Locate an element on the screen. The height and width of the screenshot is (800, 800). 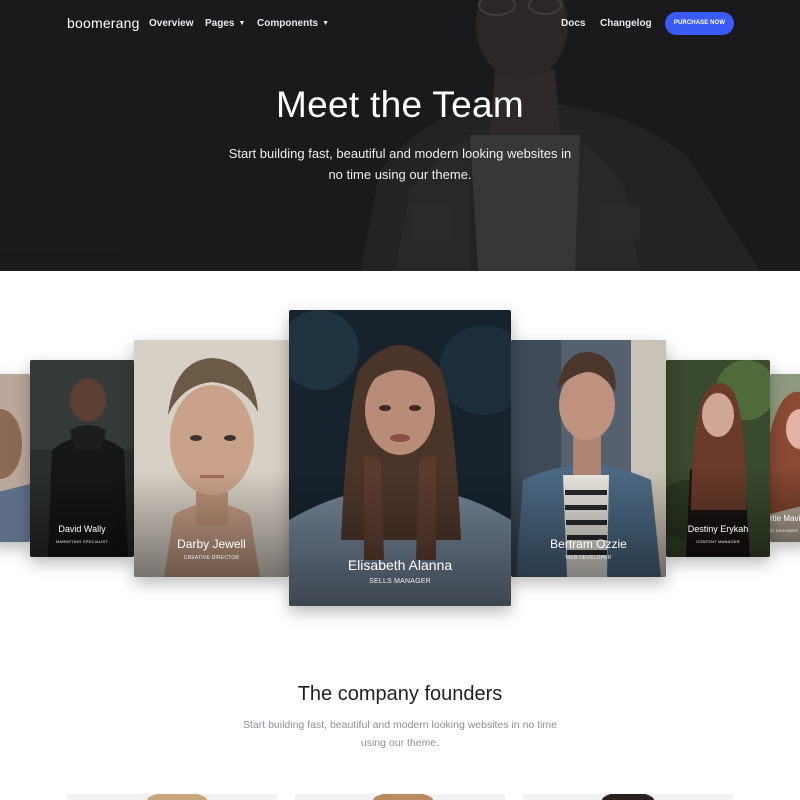
team-card is located at coordinates (15, 458).